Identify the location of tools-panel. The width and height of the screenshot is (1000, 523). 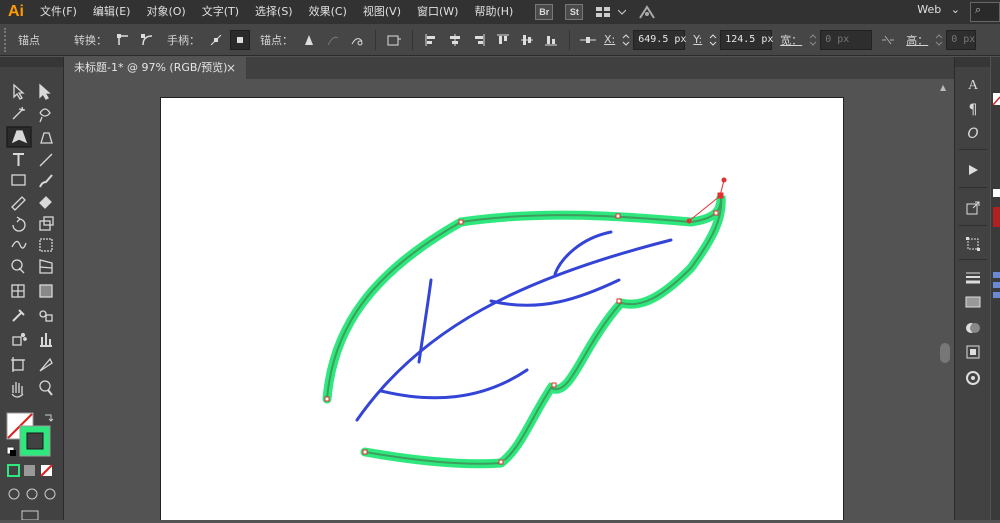
(32, 288).